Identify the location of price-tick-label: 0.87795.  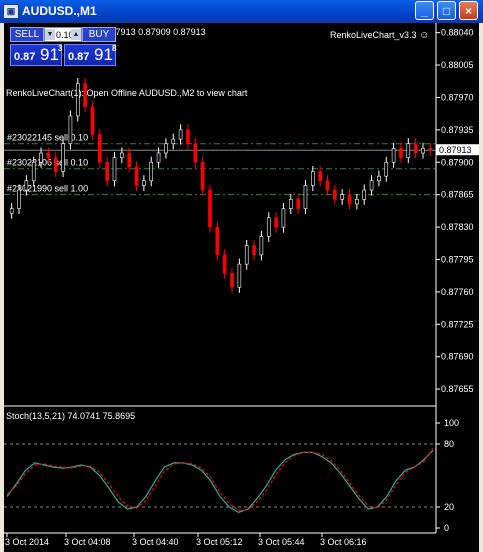
(457, 259).